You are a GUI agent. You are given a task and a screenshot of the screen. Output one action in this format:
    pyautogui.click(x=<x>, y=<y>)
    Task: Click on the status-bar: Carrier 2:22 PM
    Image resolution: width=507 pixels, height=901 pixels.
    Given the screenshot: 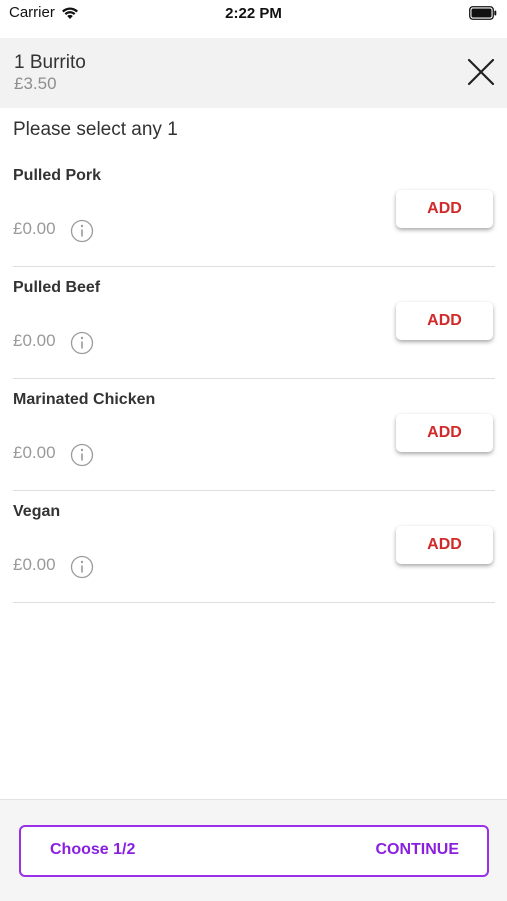 What is the action you would take?
    pyautogui.click(x=253, y=18)
    